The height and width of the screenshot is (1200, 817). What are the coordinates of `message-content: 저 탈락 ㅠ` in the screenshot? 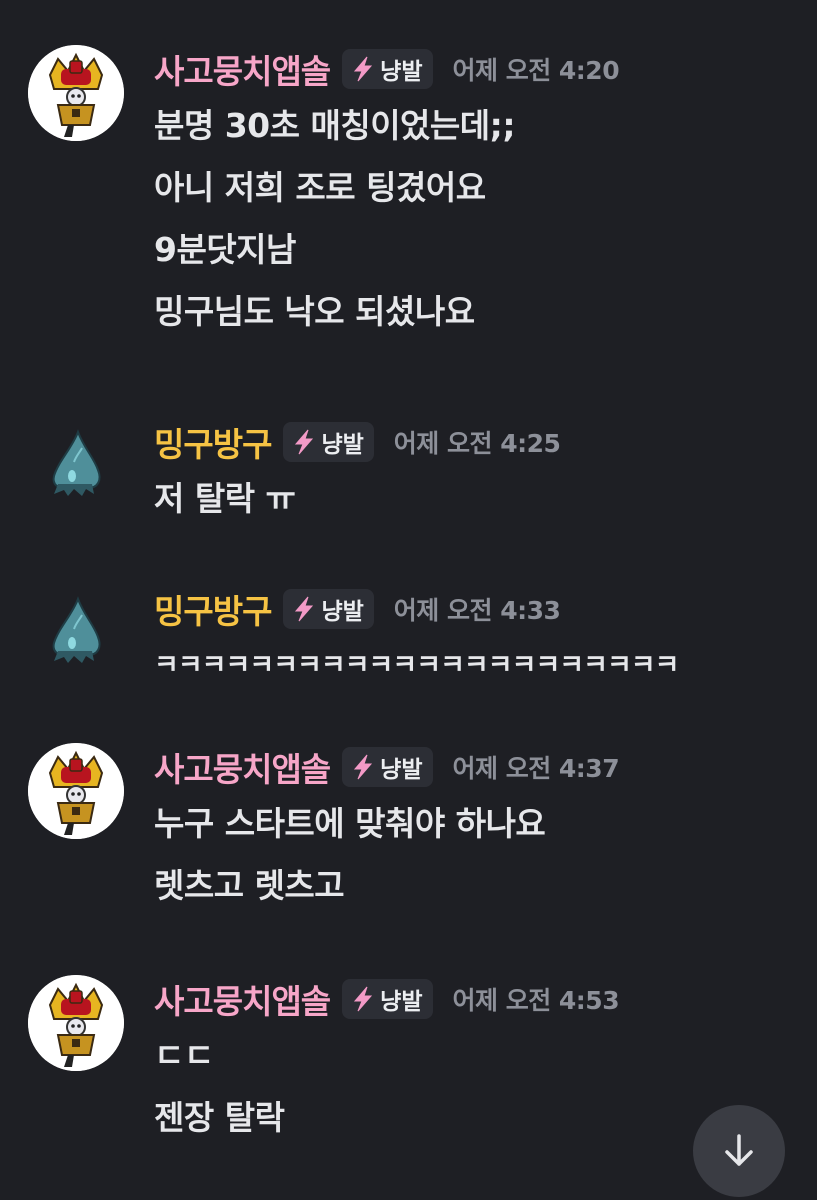 It's located at (225, 499).